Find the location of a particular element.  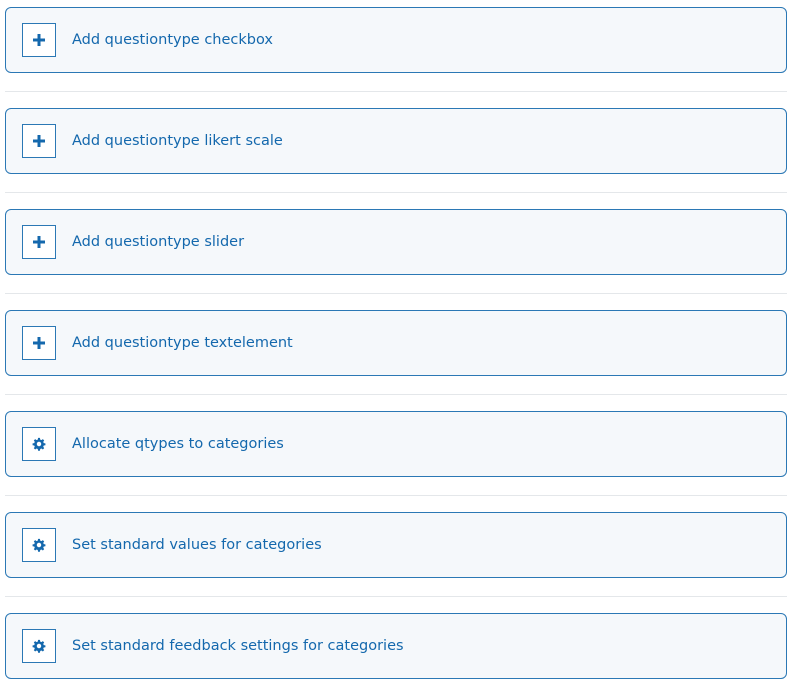

action-label: Add questiontype textelement is located at coordinates (182, 343).